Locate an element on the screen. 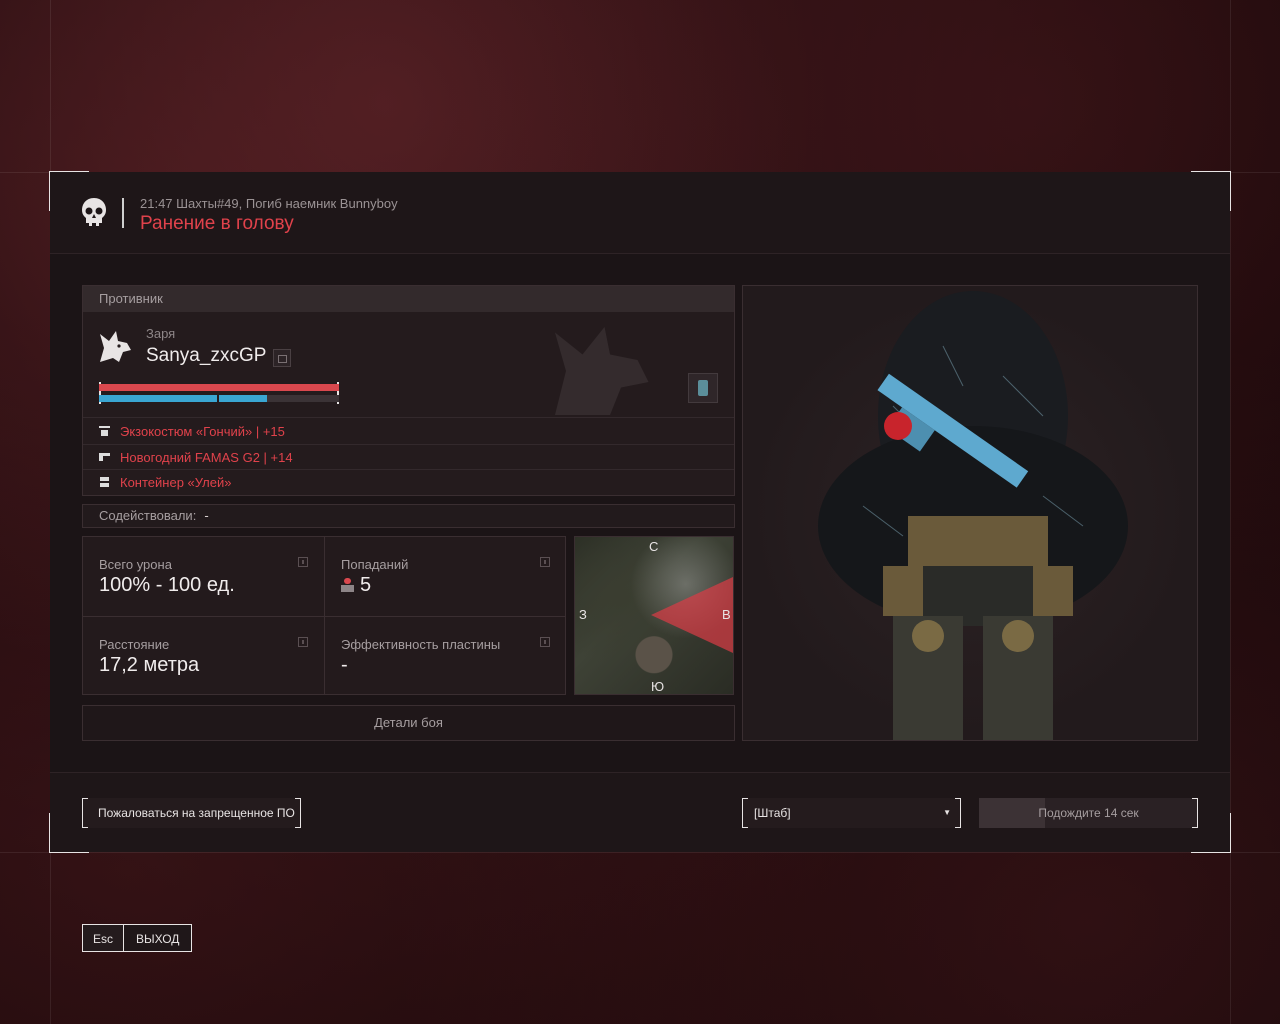 The width and height of the screenshot is (1280, 1024). stat-value: 17,2 метра is located at coordinates (149, 665).